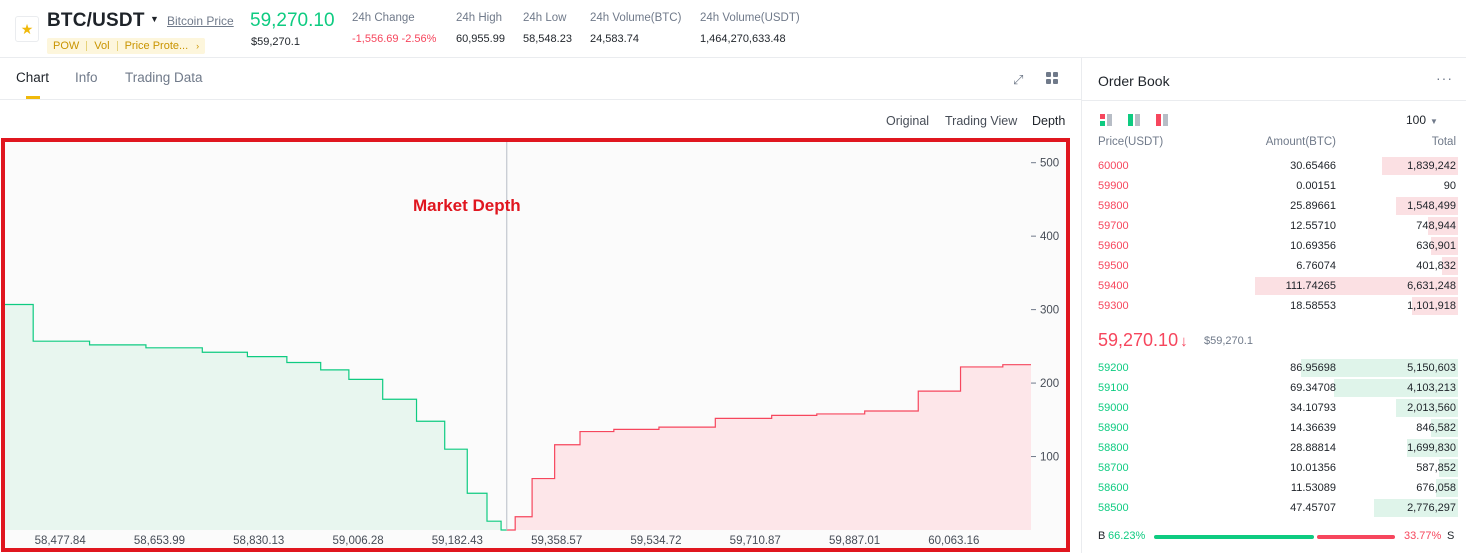 This screenshot has width=1466, height=553. I want to click on row-price: 59200, so click(1113, 368).